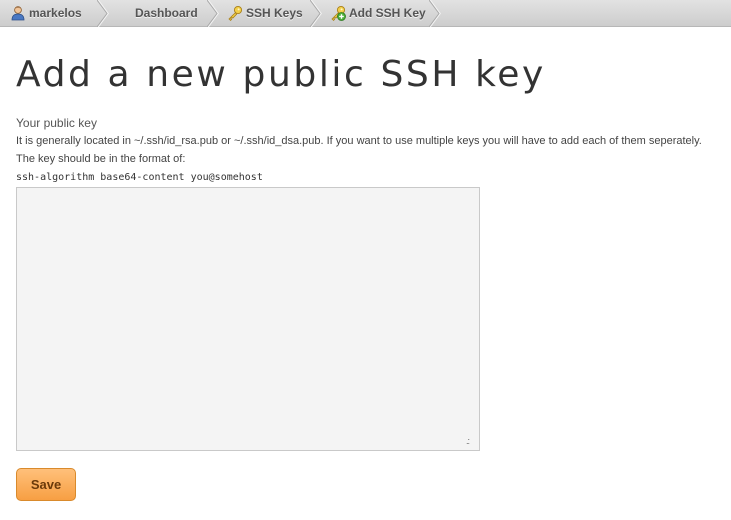 This screenshot has width=731, height=520. I want to click on breadcrumb-item-dashboard: Dashboard, so click(166, 13).